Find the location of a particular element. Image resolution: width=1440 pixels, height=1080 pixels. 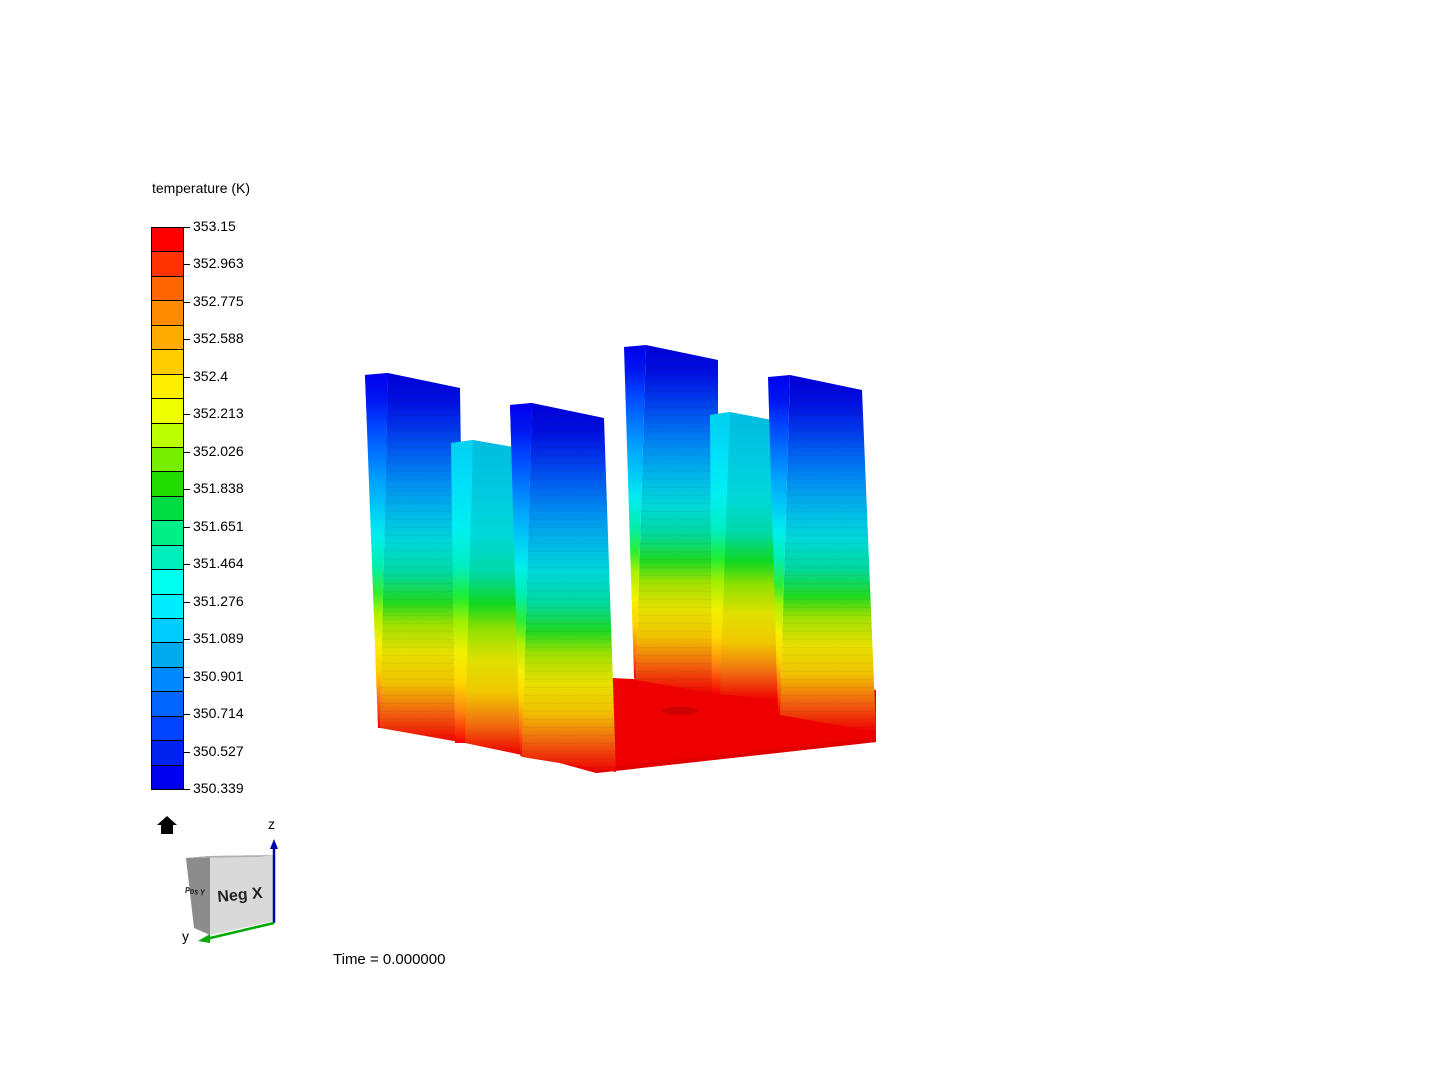

color-scale-tick-label: 352.213 is located at coordinates (218, 413).